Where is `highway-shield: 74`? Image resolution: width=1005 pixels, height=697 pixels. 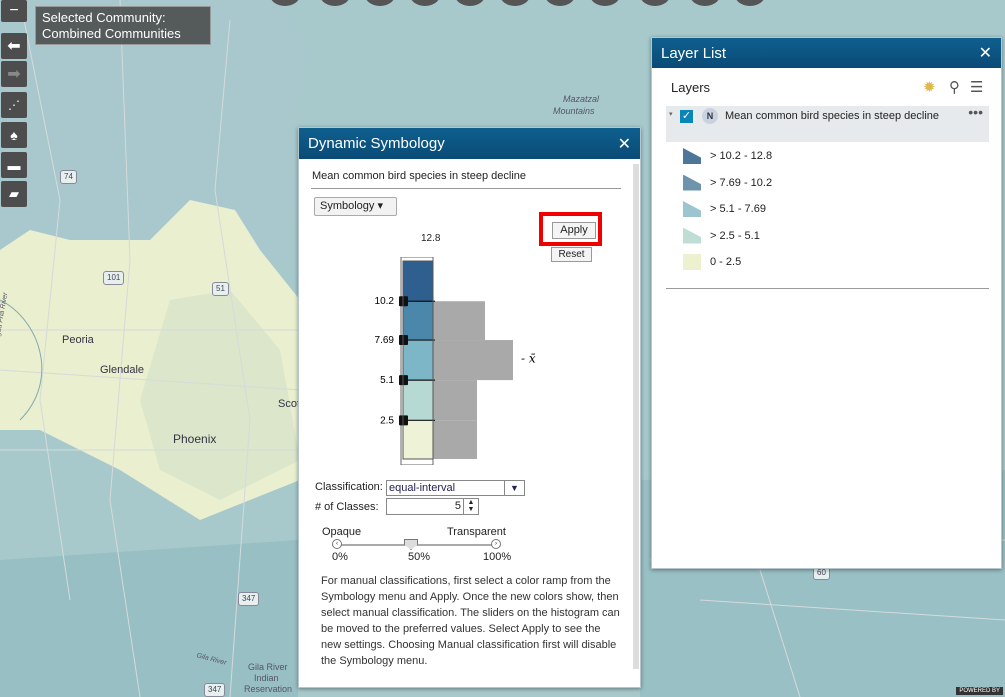 highway-shield: 74 is located at coordinates (68, 177).